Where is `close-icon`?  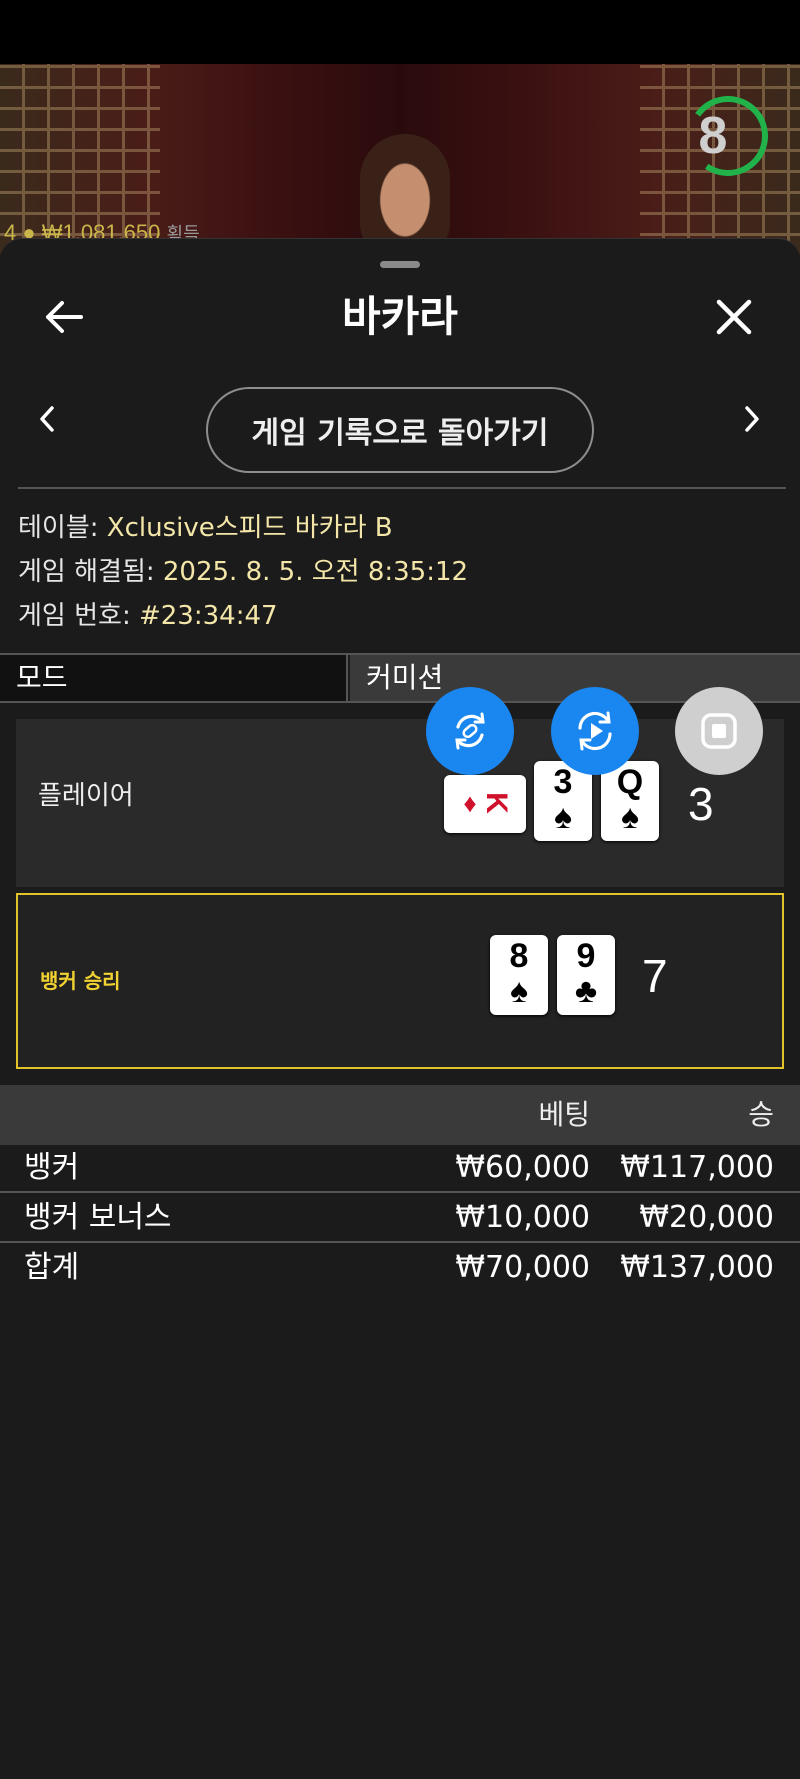 close-icon is located at coordinates (734, 317).